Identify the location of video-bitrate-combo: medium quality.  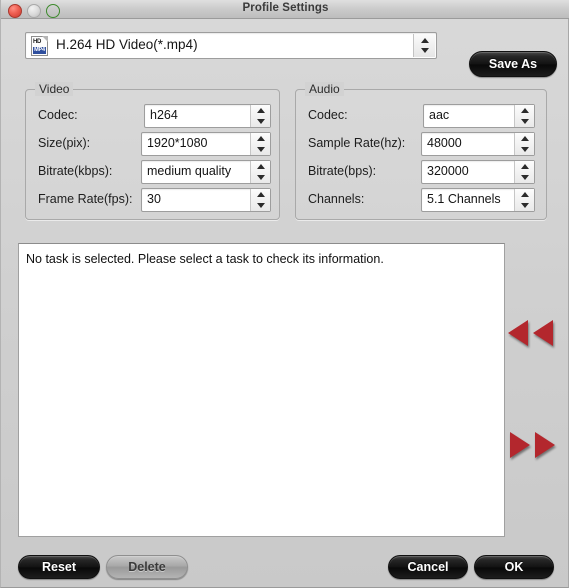
(206, 172).